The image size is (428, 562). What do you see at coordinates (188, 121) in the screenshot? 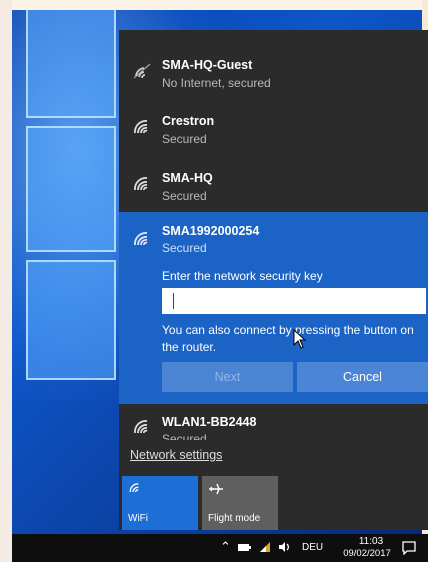
I see `network-name: Crestron` at bounding box center [188, 121].